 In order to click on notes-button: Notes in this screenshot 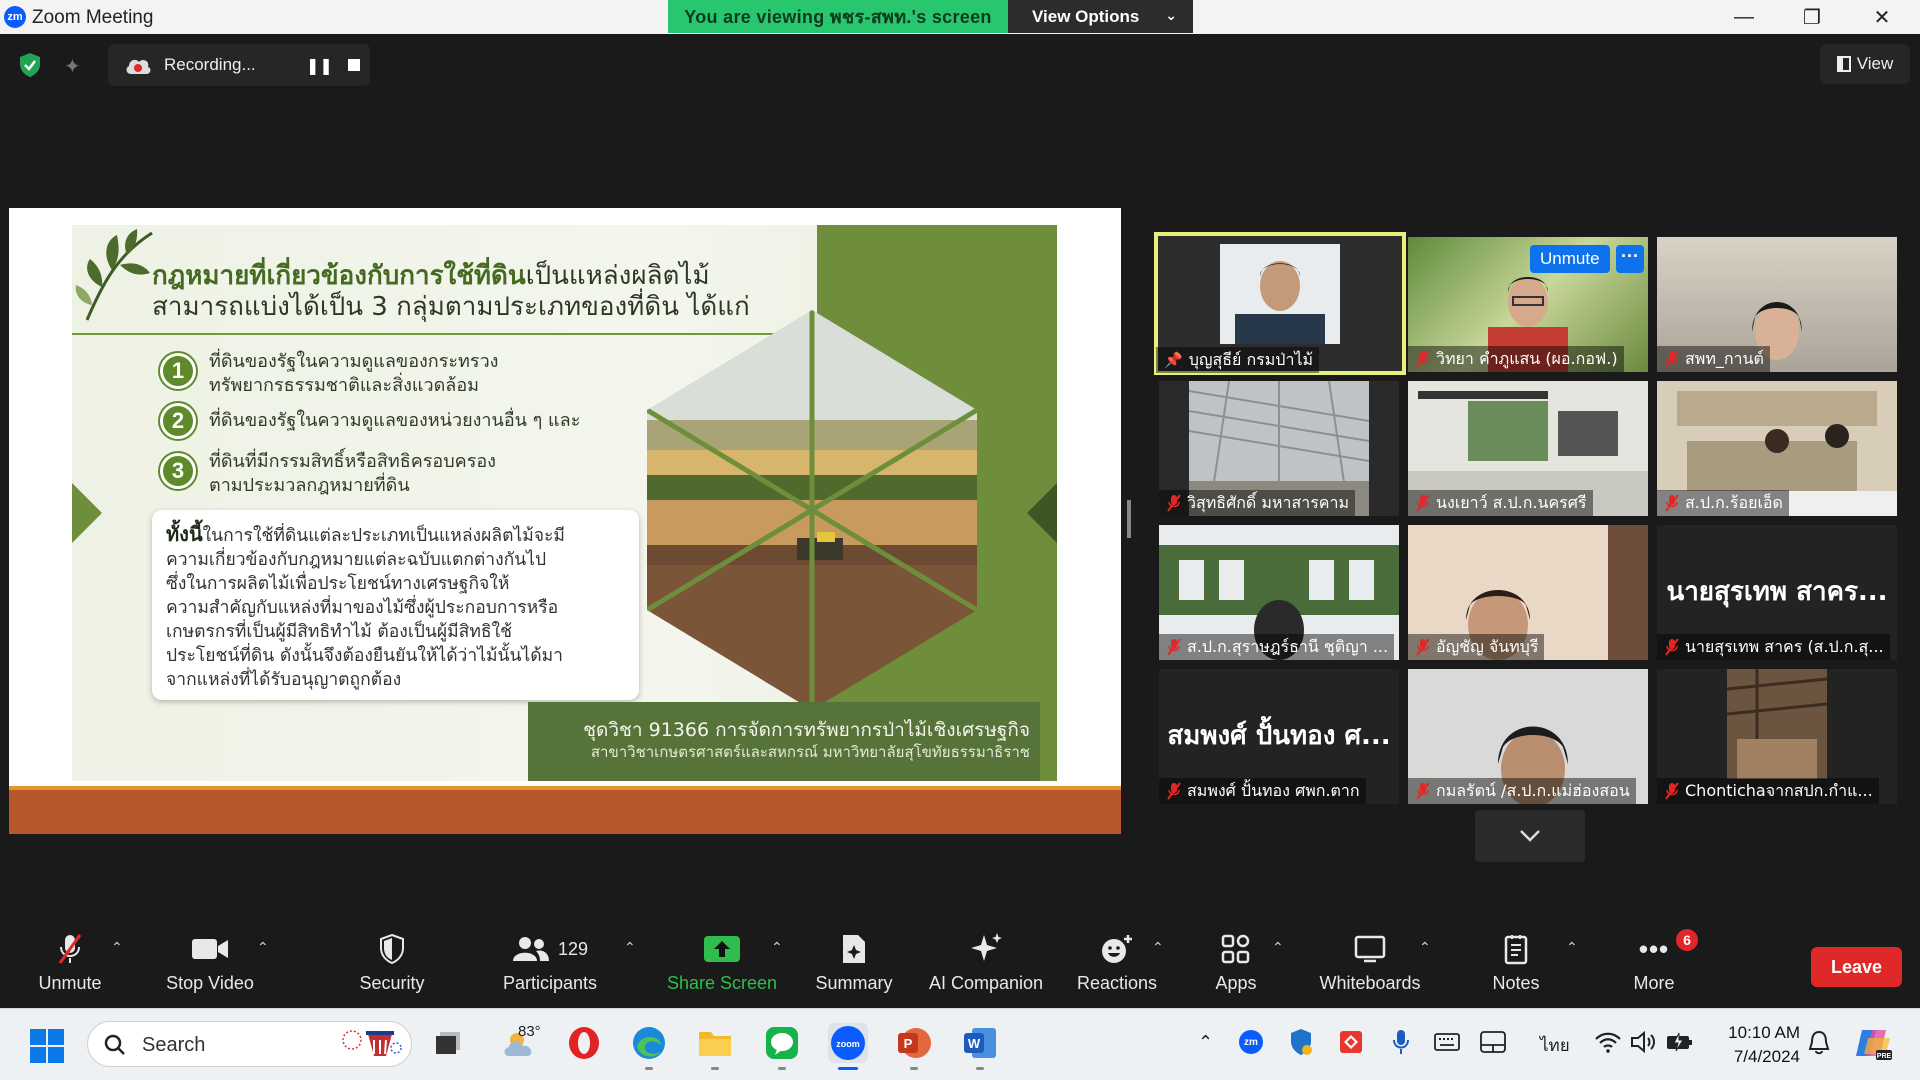, I will do `click(1516, 963)`.